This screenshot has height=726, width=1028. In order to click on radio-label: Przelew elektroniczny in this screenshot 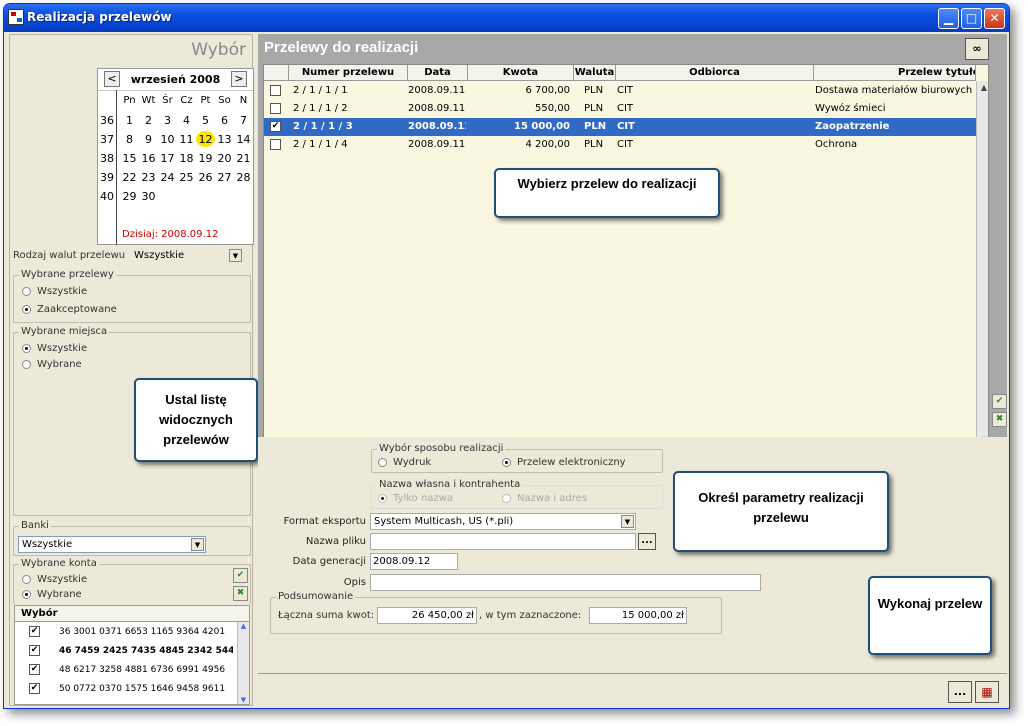, I will do `click(571, 462)`.